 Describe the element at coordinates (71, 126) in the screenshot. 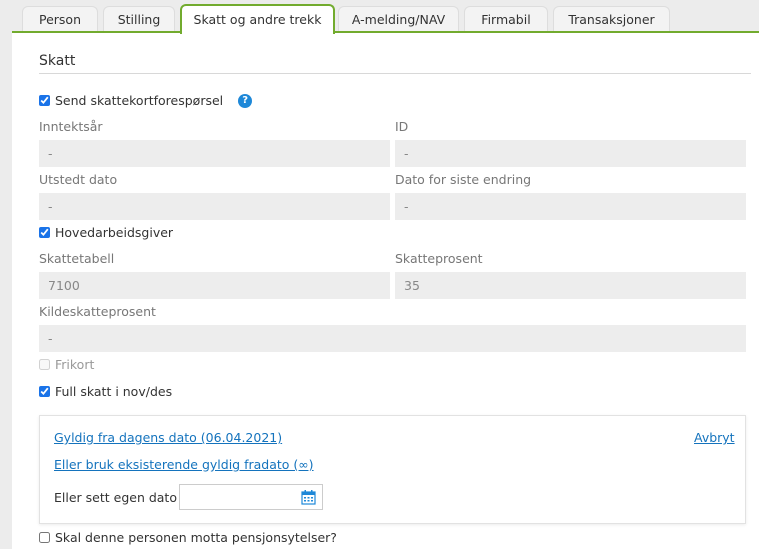

I see `inntektsar-label: Inntektsår` at that location.